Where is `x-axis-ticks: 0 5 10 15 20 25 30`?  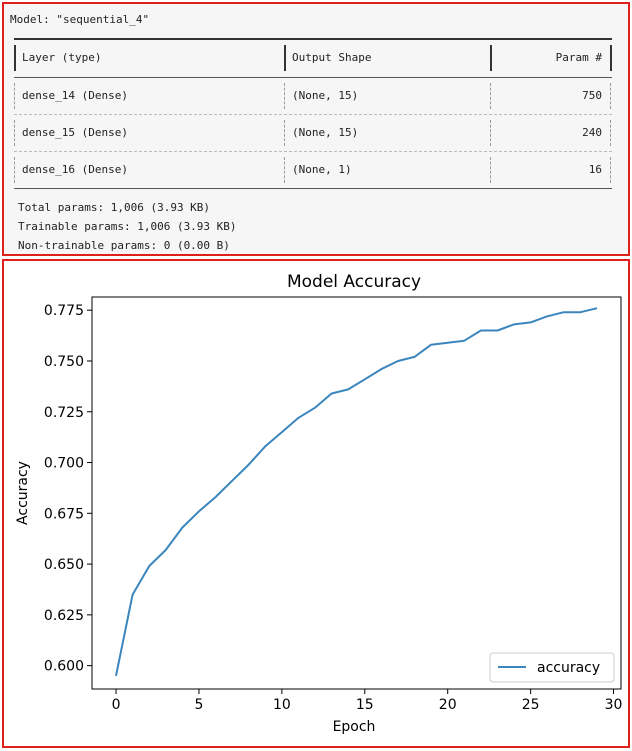 x-axis-ticks: 0 5 10 15 20 25 30 is located at coordinates (367, 701).